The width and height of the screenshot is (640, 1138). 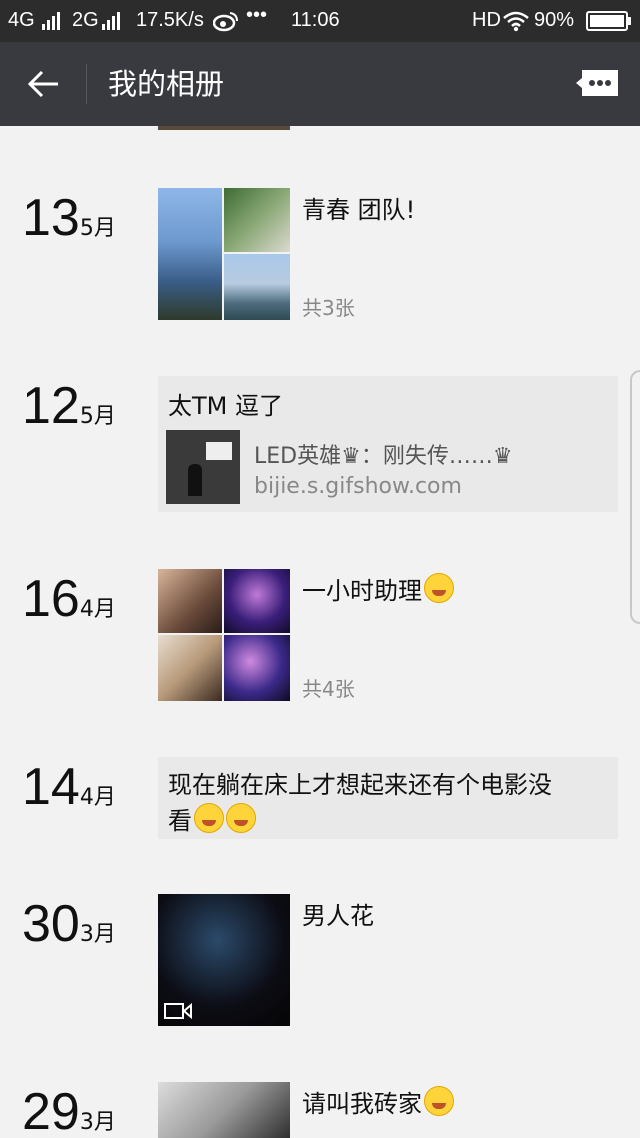 I want to click on message-bubble-icon, so click(x=598, y=85).